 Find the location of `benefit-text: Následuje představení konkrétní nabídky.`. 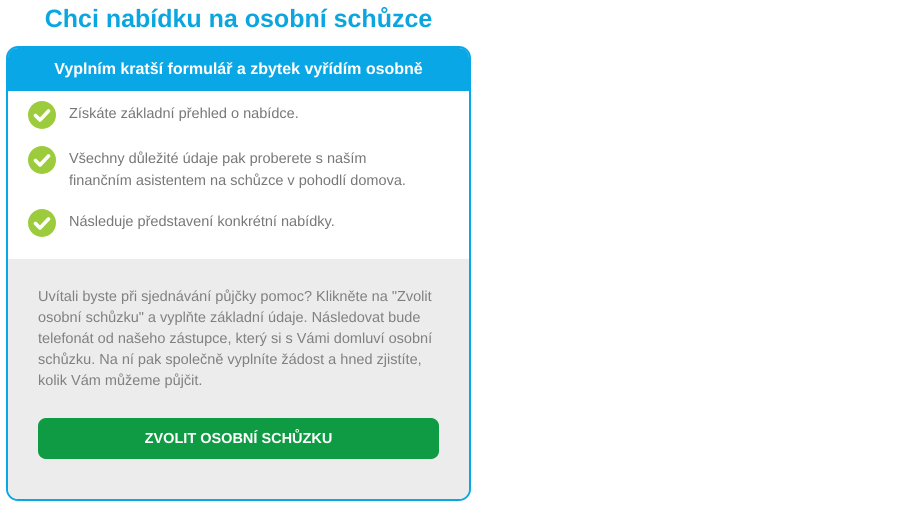

benefit-text: Následuje představení konkrétní nabídky. is located at coordinates (202, 222).